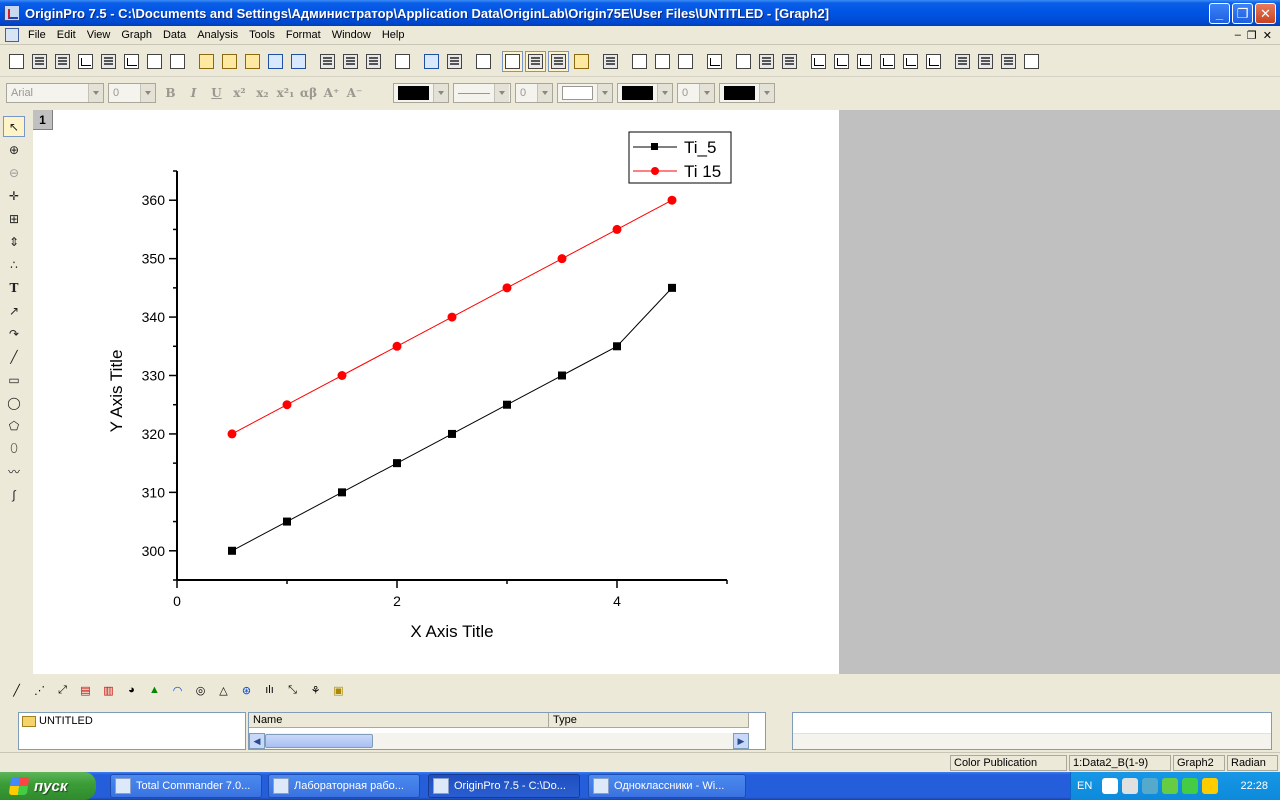 The image size is (1280, 800). What do you see at coordinates (910, 61) in the screenshot?
I see `axis-5-button` at bounding box center [910, 61].